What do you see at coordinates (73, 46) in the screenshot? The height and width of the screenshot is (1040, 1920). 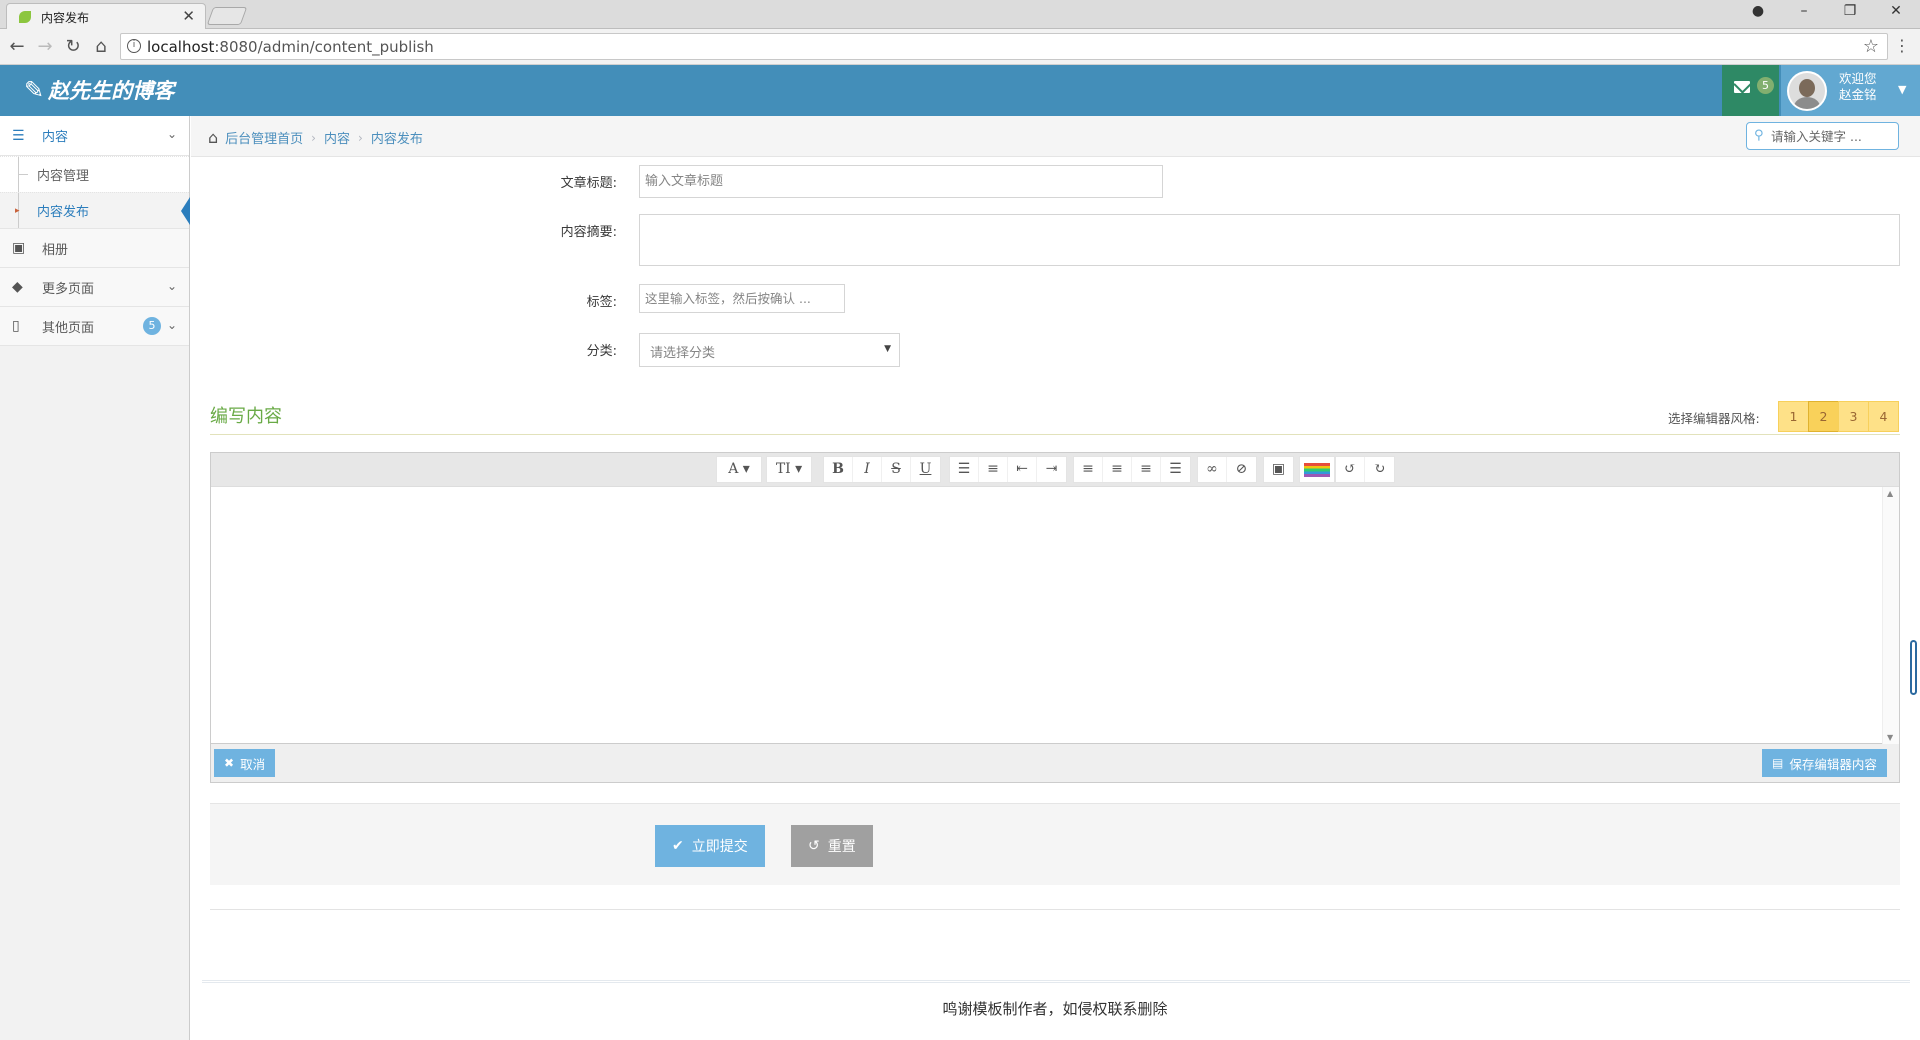 I see `reload-icon: ↻` at bounding box center [73, 46].